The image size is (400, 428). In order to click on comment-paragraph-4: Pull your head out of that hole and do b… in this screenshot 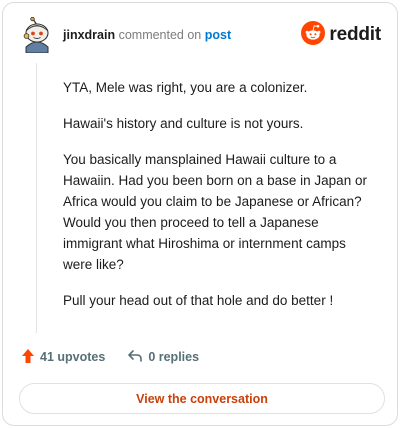, I will do `click(198, 300)`.